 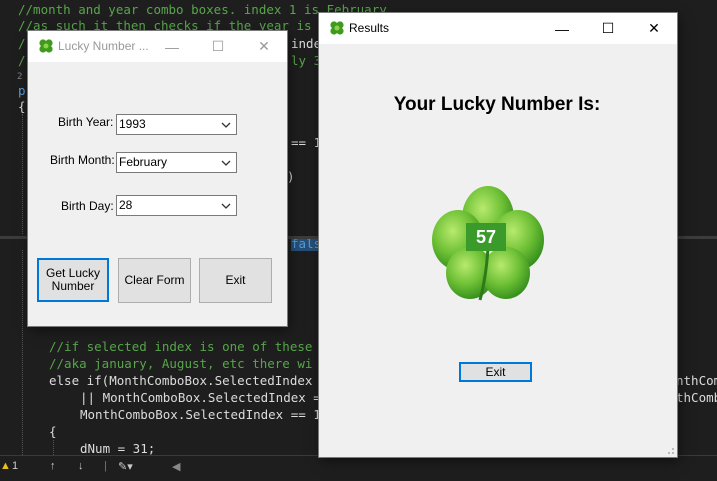 I want to click on navigate-up-icon: ↑, so click(x=53, y=466).